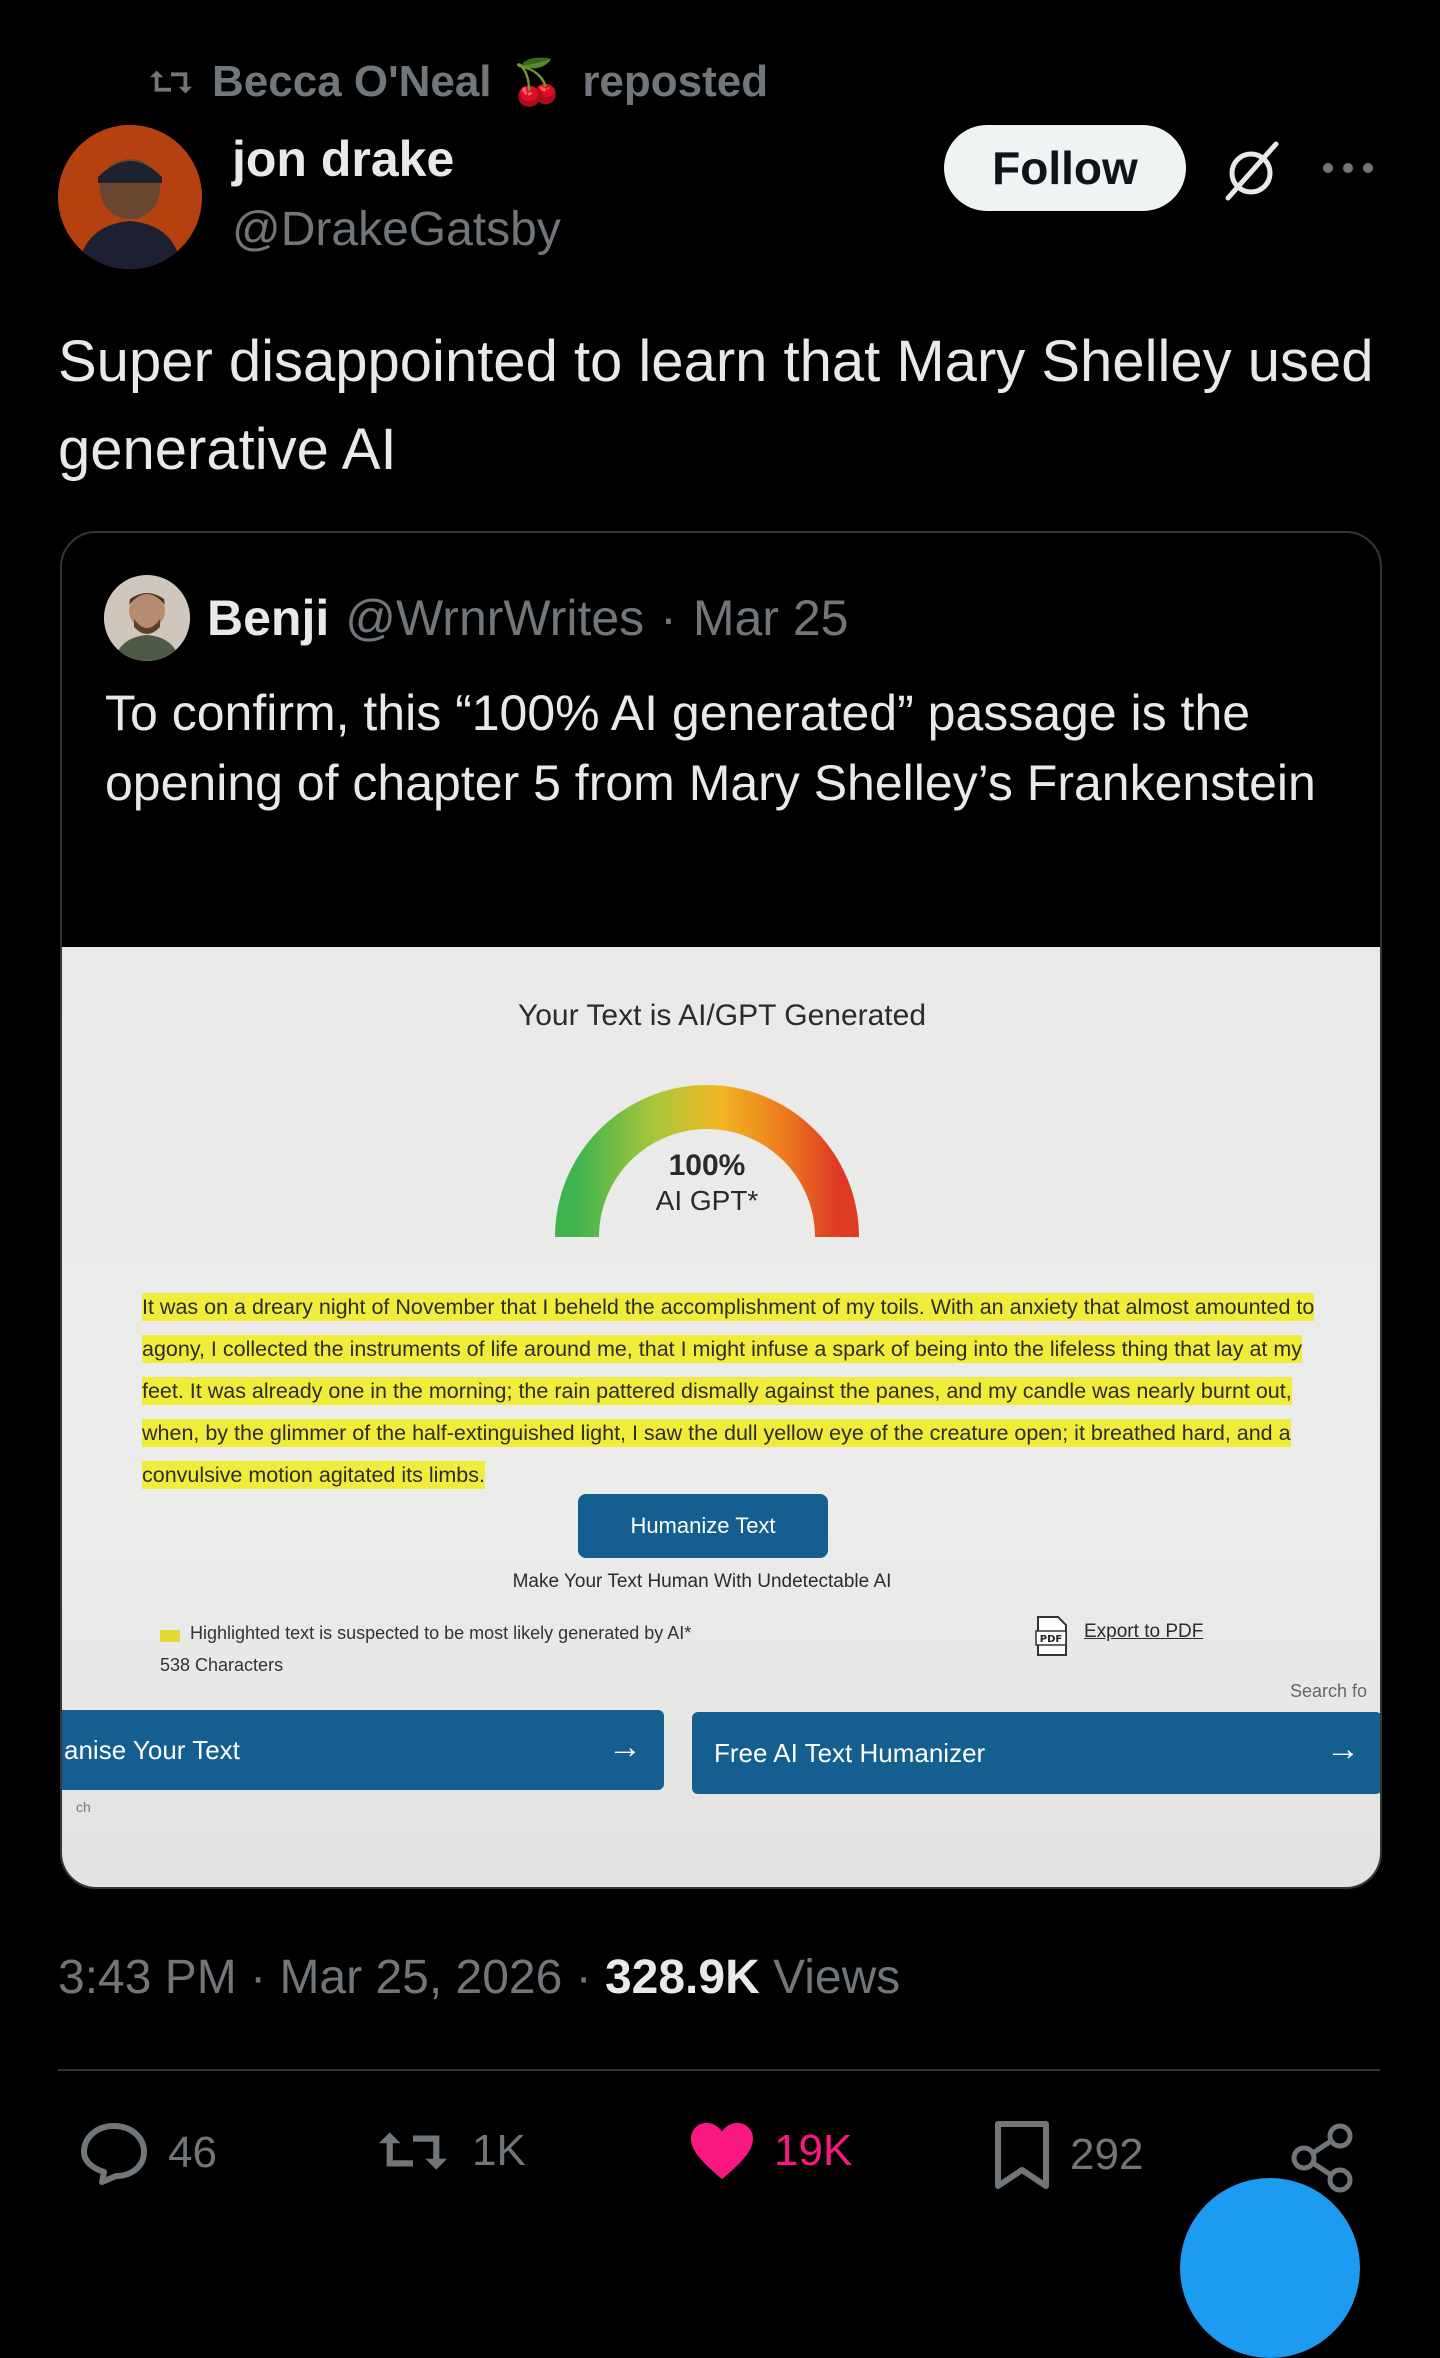 Image resolution: width=1440 pixels, height=2358 pixels. What do you see at coordinates (771, 618) in the screenshot?
I see `quoted-date: Mar 25` at bounding box center [771, 618].